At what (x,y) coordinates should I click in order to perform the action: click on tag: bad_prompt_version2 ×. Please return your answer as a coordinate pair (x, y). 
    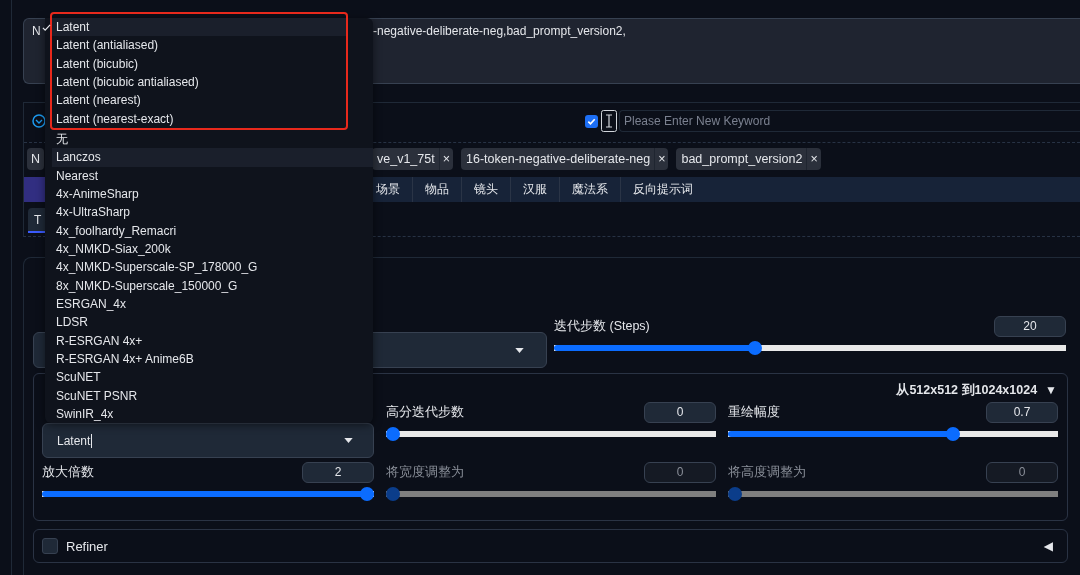
    Looking at the image, I should click on (748, 159).